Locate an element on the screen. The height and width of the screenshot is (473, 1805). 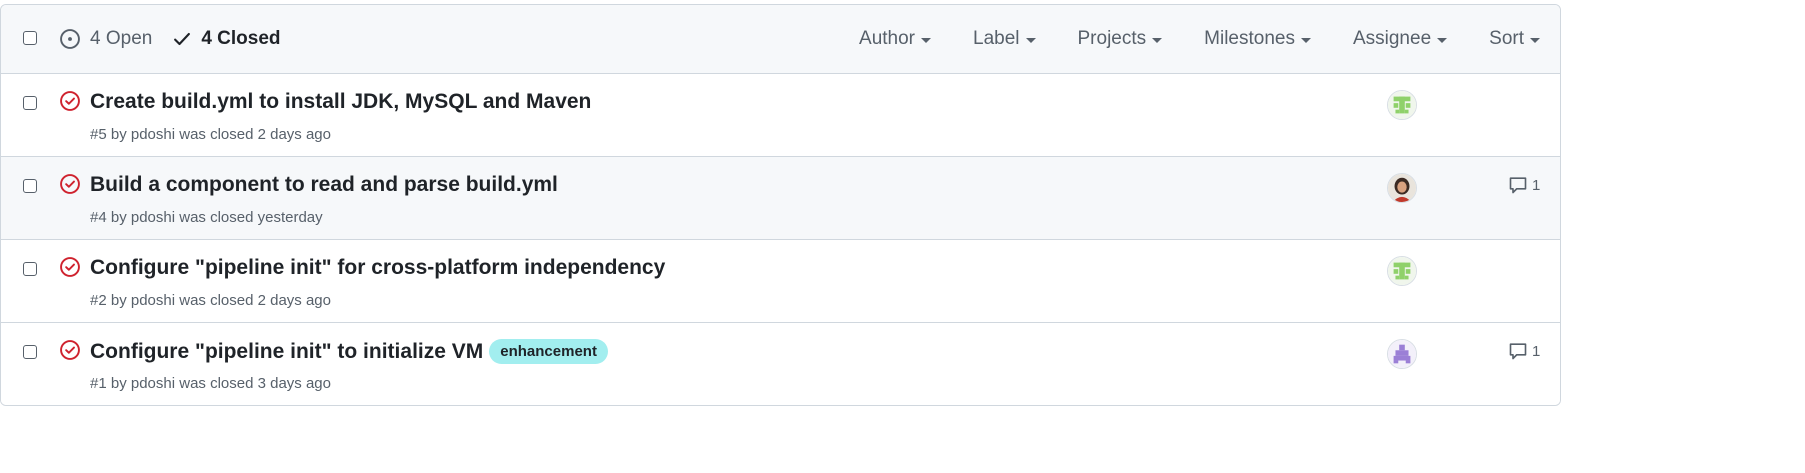
author-filter: Author is located at coordinates (895, 39).